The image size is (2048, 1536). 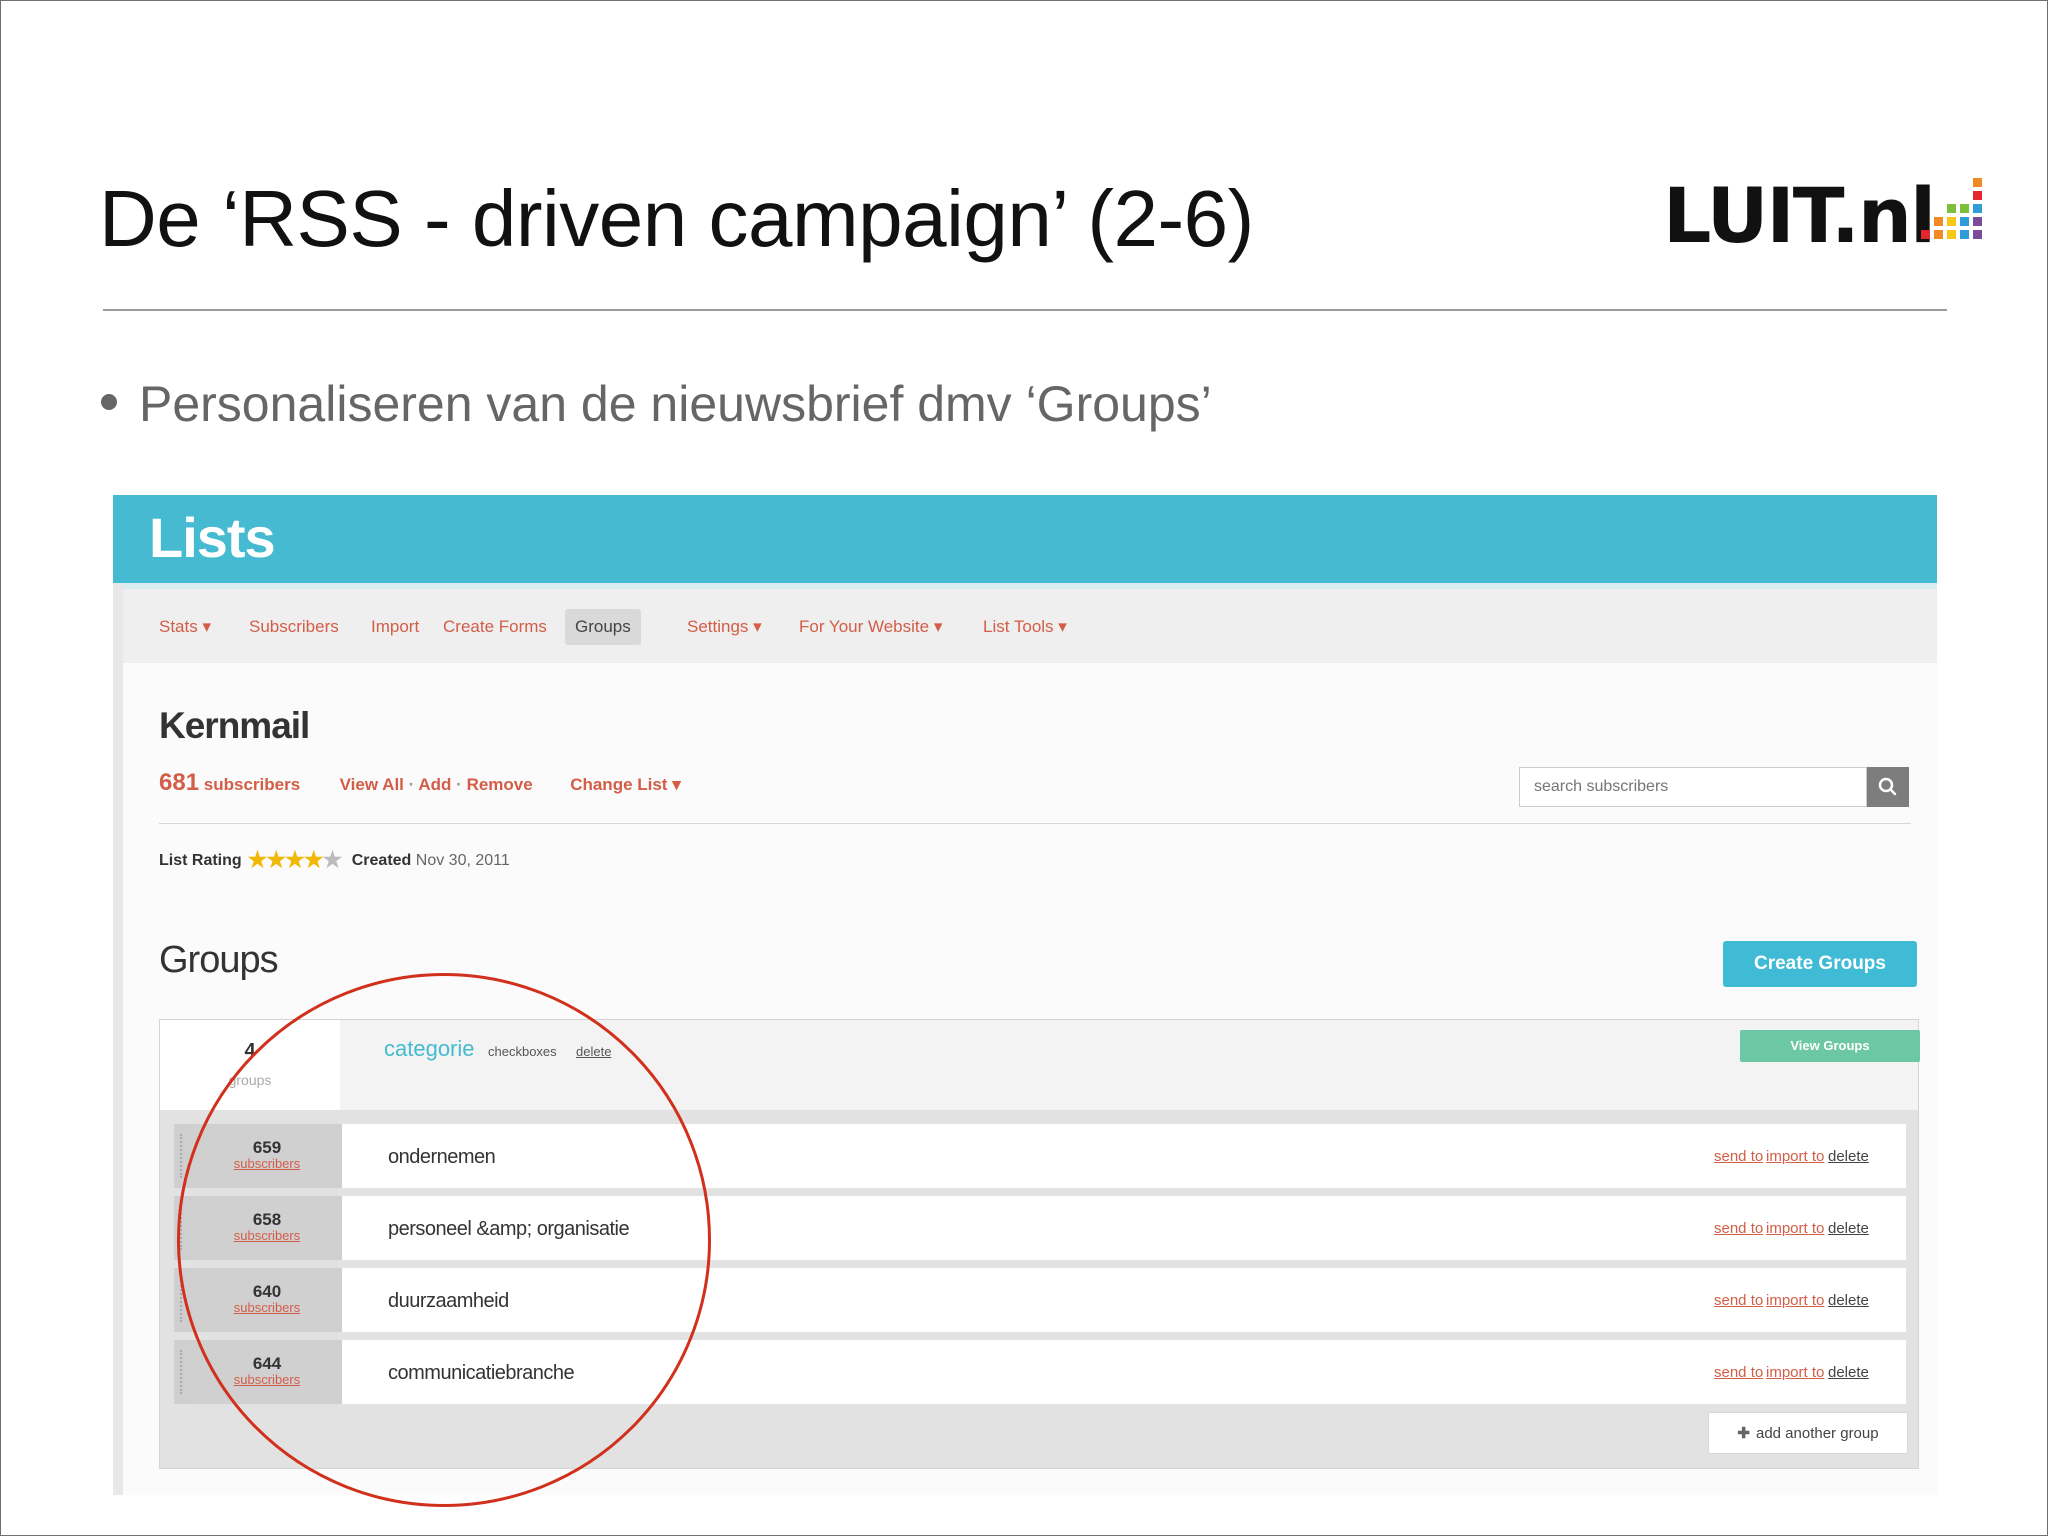 I want to click on row-name-cell: duurzaamheid send to import to delete, so click(x=1124, y=1300).